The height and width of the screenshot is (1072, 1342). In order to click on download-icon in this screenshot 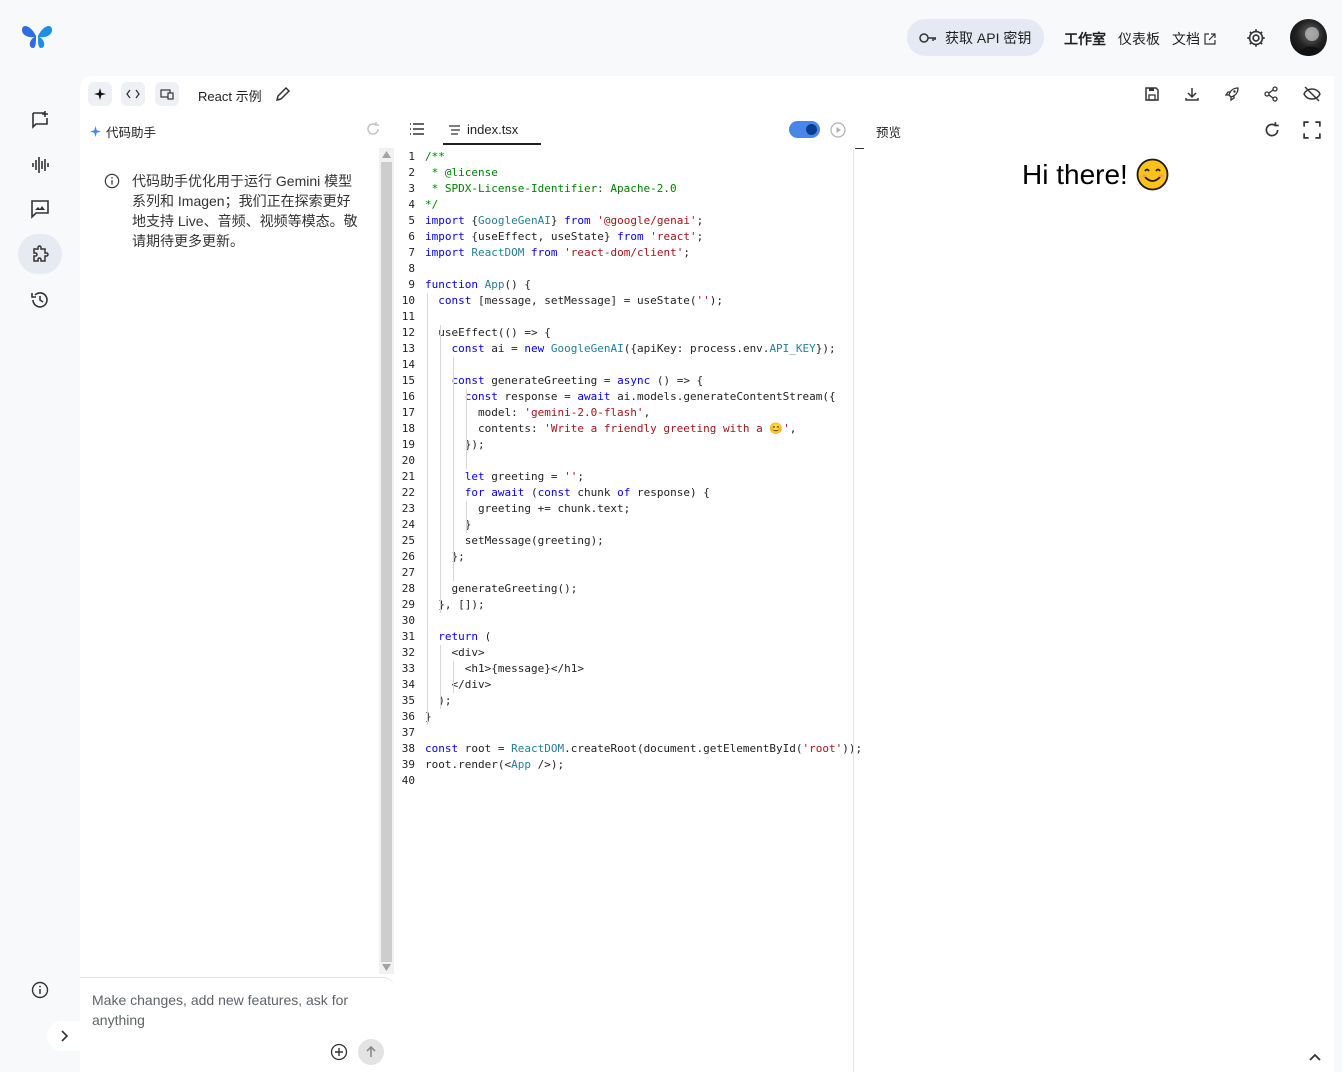, I will do `click(1192, 94)`.